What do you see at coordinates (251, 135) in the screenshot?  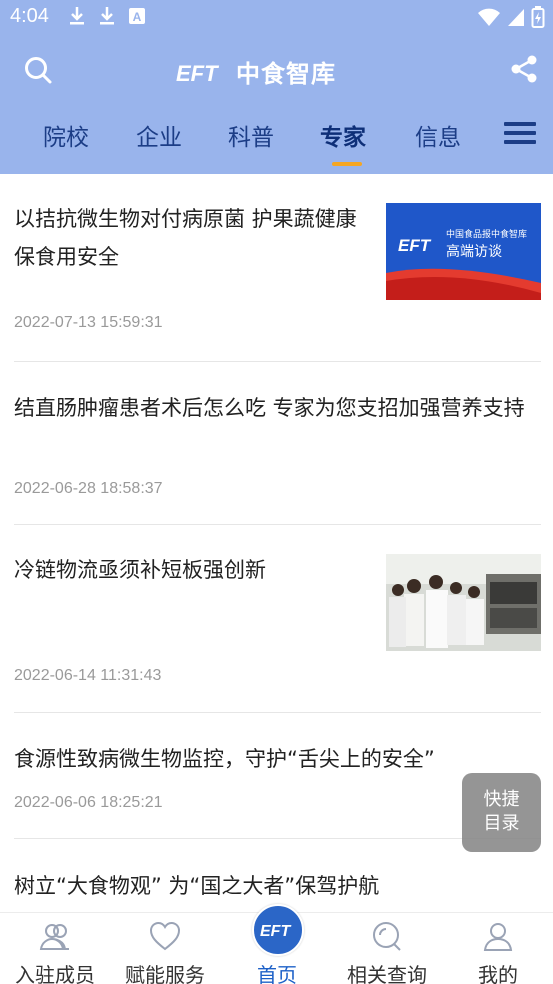 I see `tab-science: 科普` at bounding box center [251, 135].